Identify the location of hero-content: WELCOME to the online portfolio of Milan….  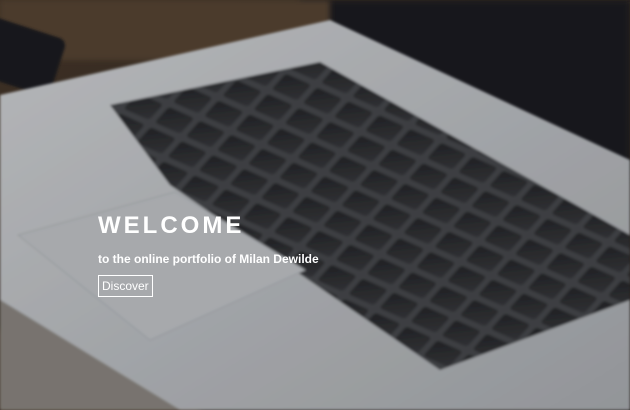
(208, 254).